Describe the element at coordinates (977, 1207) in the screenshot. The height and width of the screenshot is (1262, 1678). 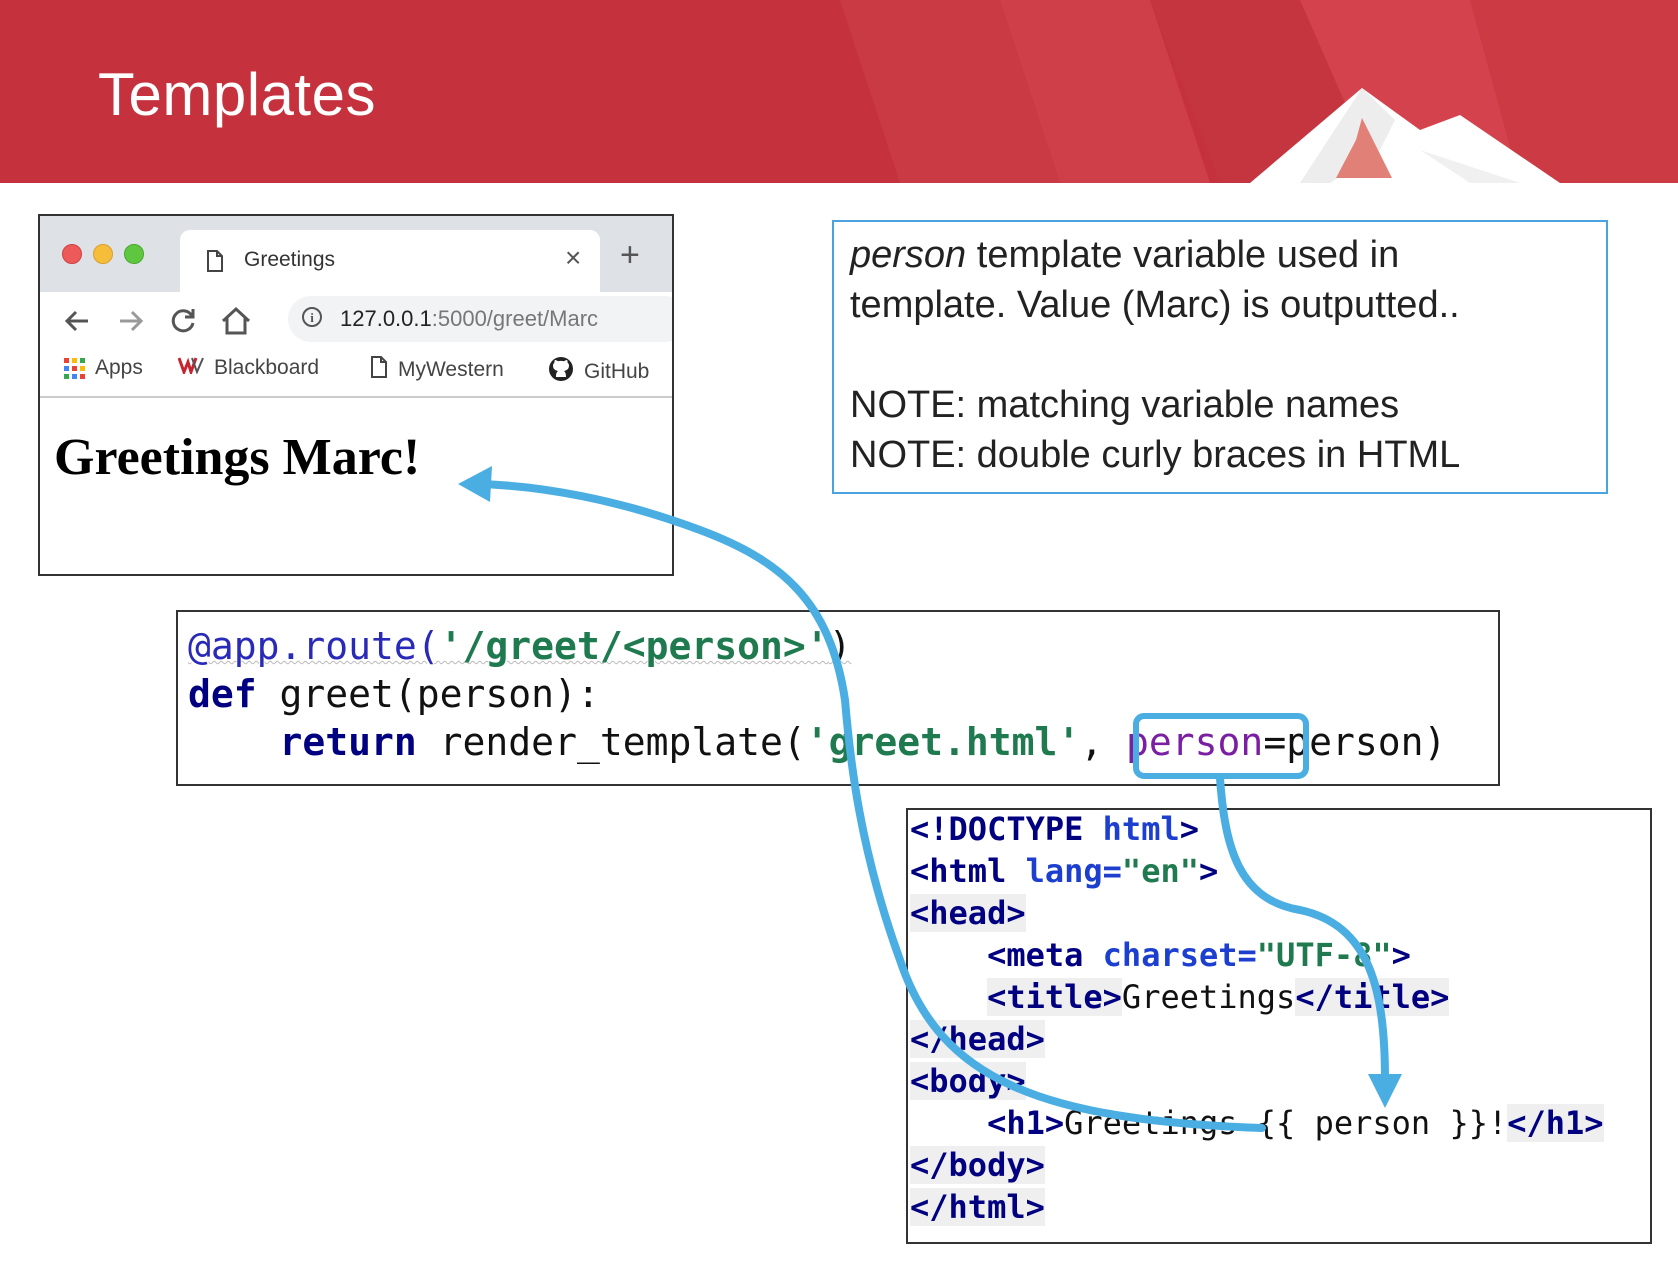
I see `html-line: </html>` at that location.